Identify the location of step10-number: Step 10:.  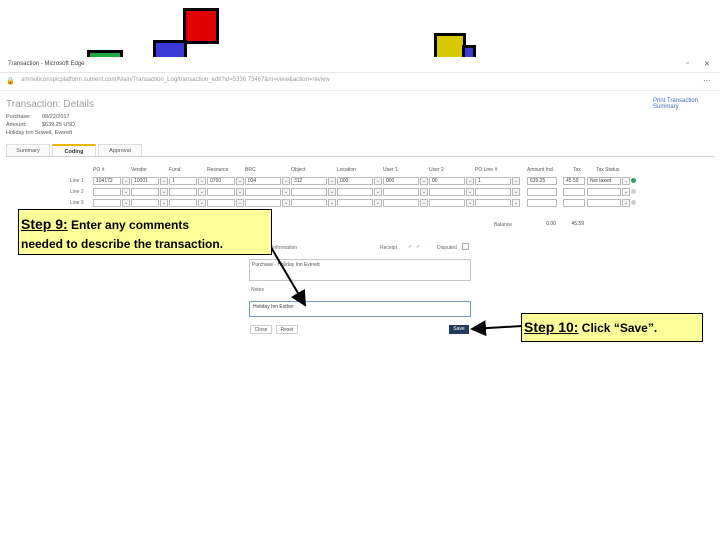
(551, 327).